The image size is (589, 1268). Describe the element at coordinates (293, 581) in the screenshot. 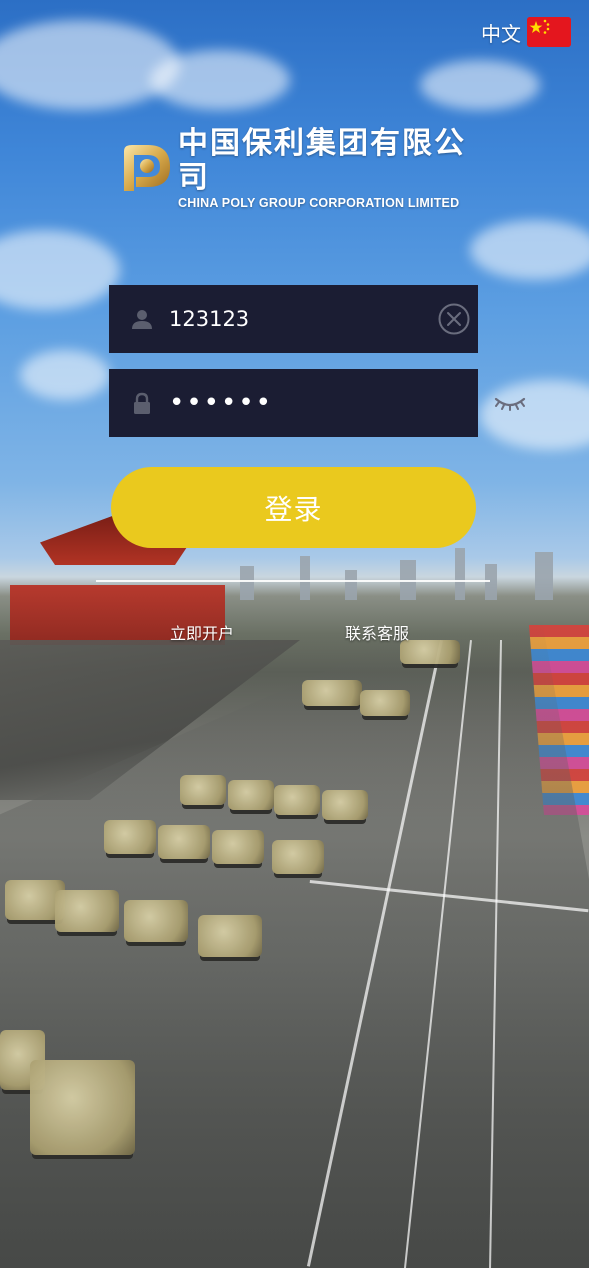

I see `divider` at that location.